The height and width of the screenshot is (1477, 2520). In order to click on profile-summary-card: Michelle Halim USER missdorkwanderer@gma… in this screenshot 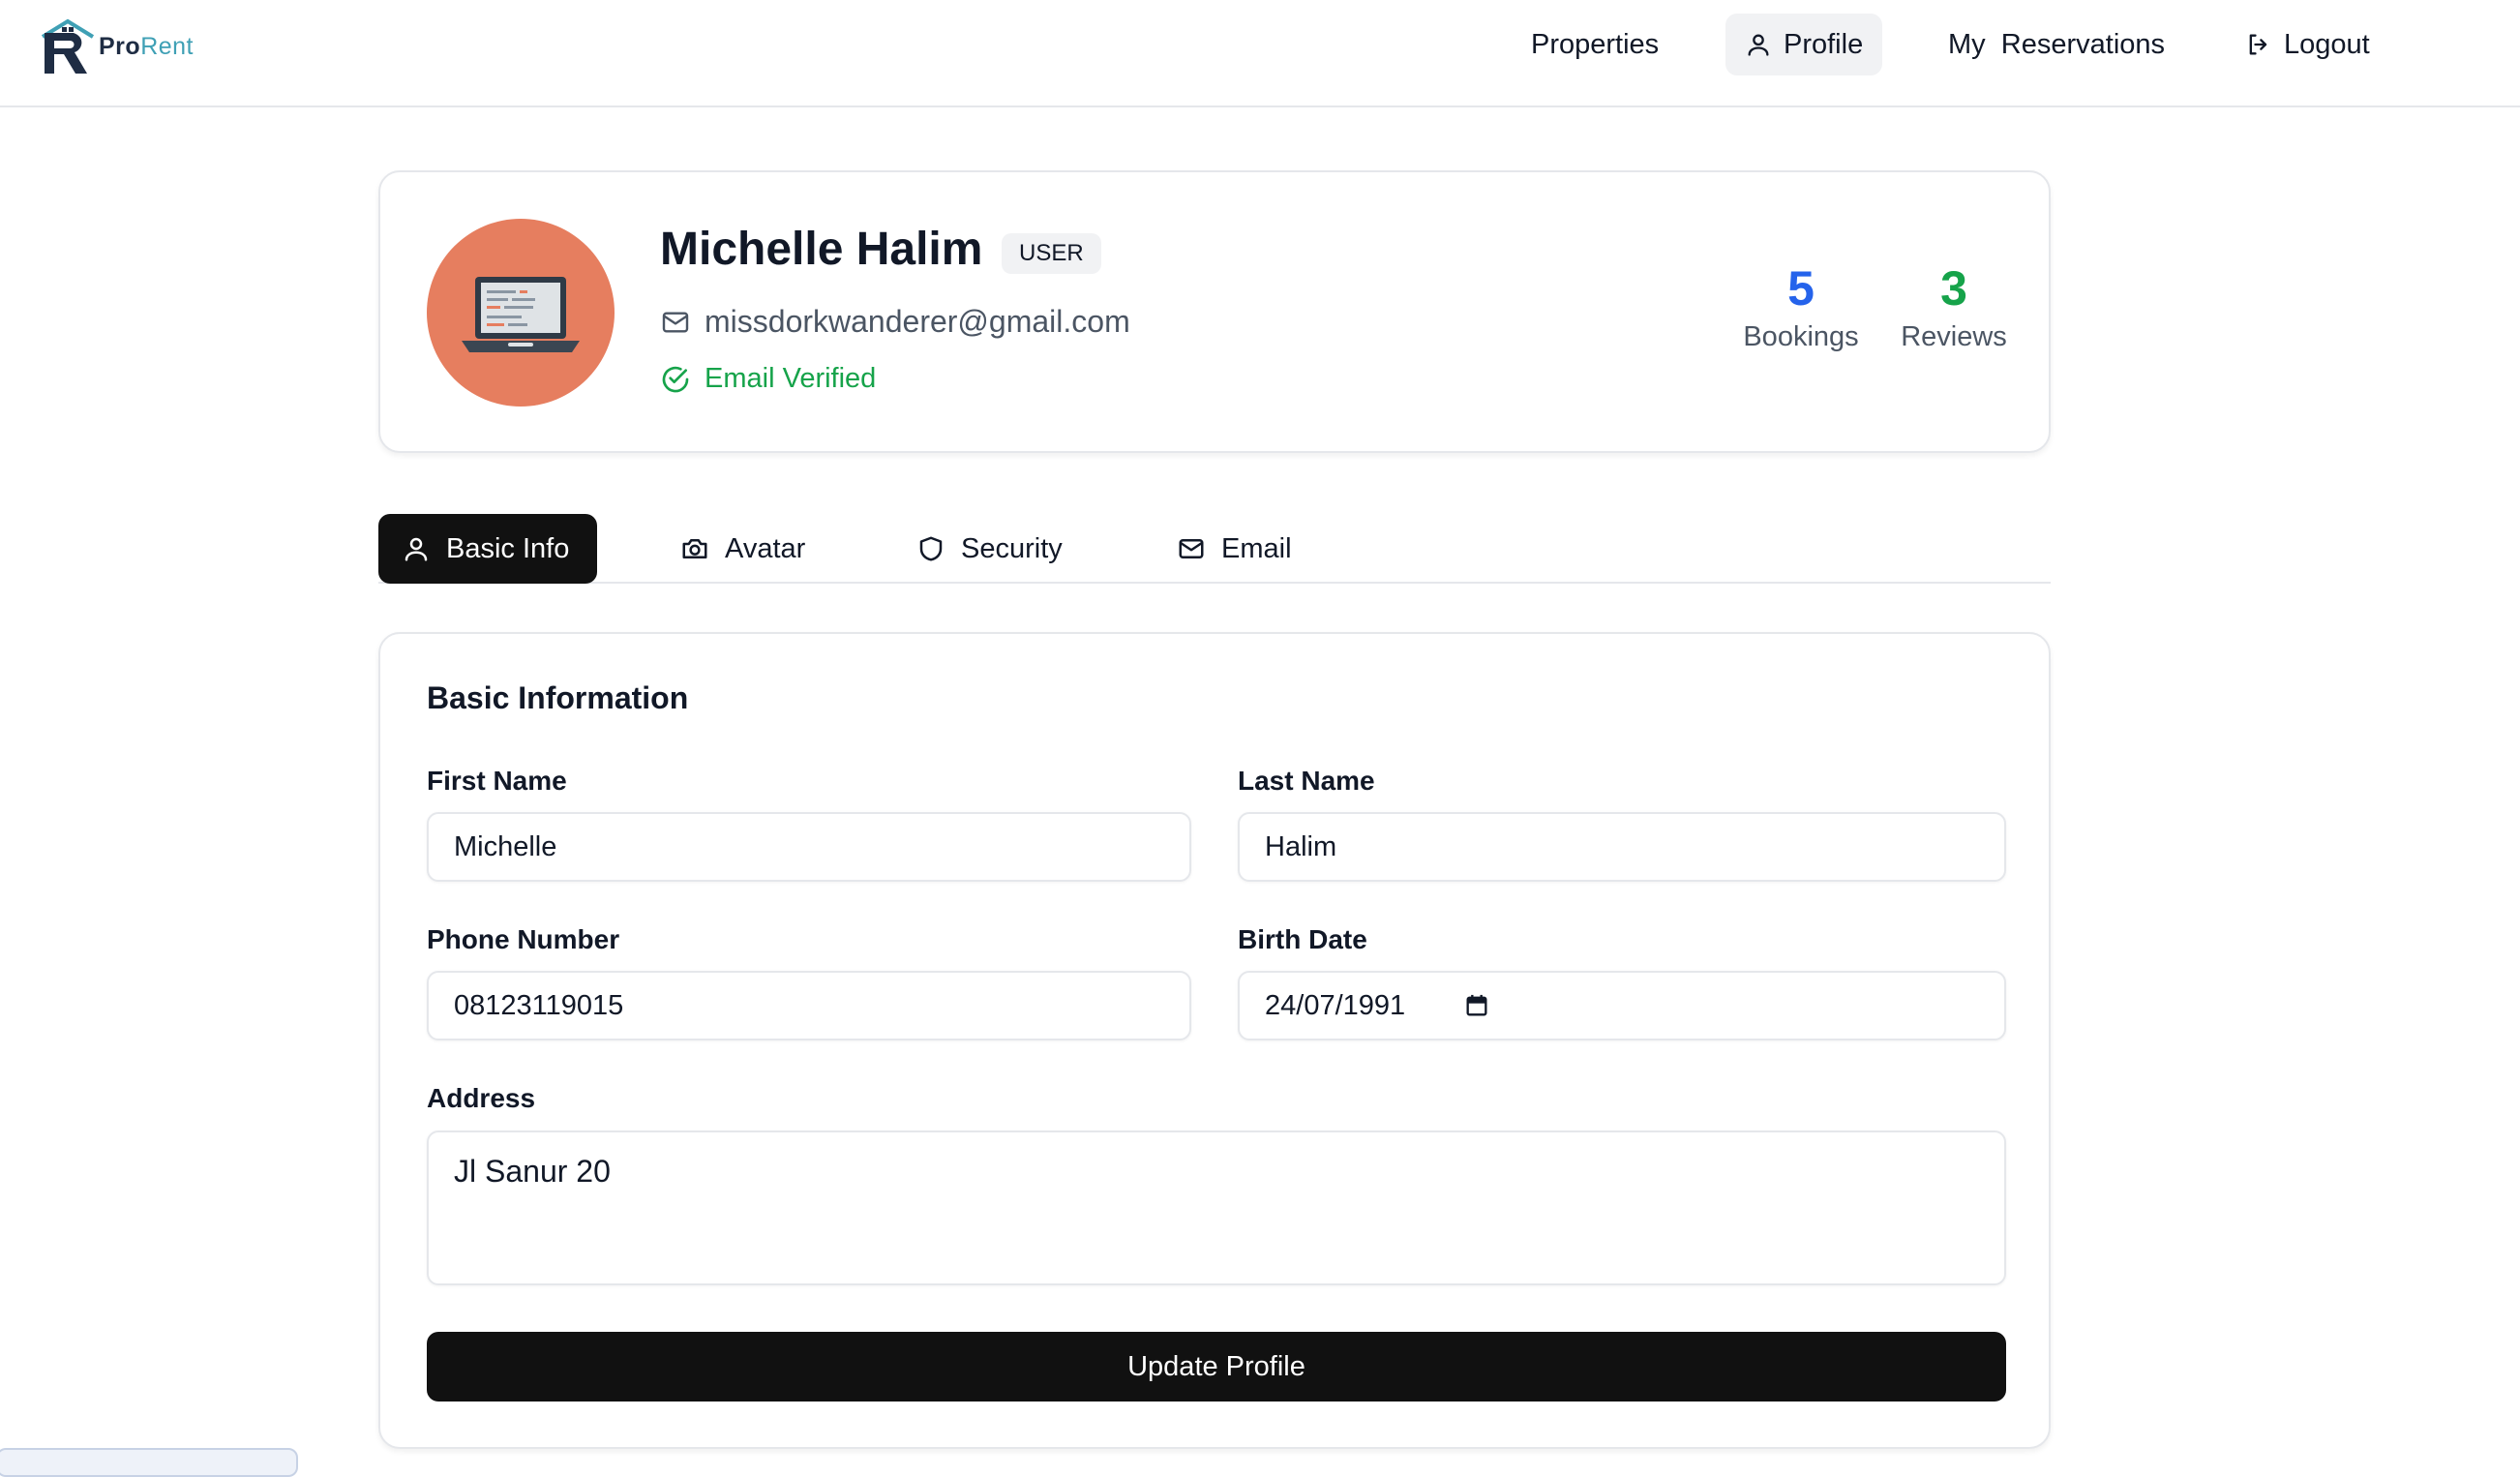, I will do `click(1214, 311)`.